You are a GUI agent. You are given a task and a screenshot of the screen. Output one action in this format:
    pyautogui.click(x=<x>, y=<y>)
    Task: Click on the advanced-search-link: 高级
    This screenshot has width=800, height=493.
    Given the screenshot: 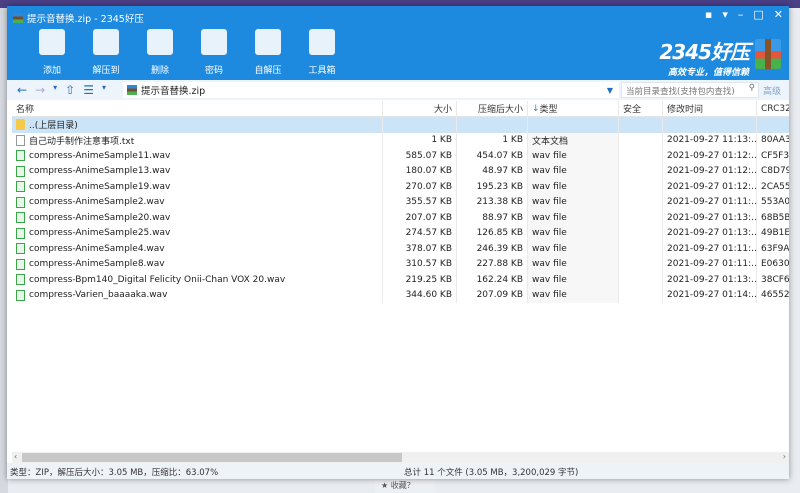 What is the action you would take?
    pyautogui.click(x=772, y=90)
    